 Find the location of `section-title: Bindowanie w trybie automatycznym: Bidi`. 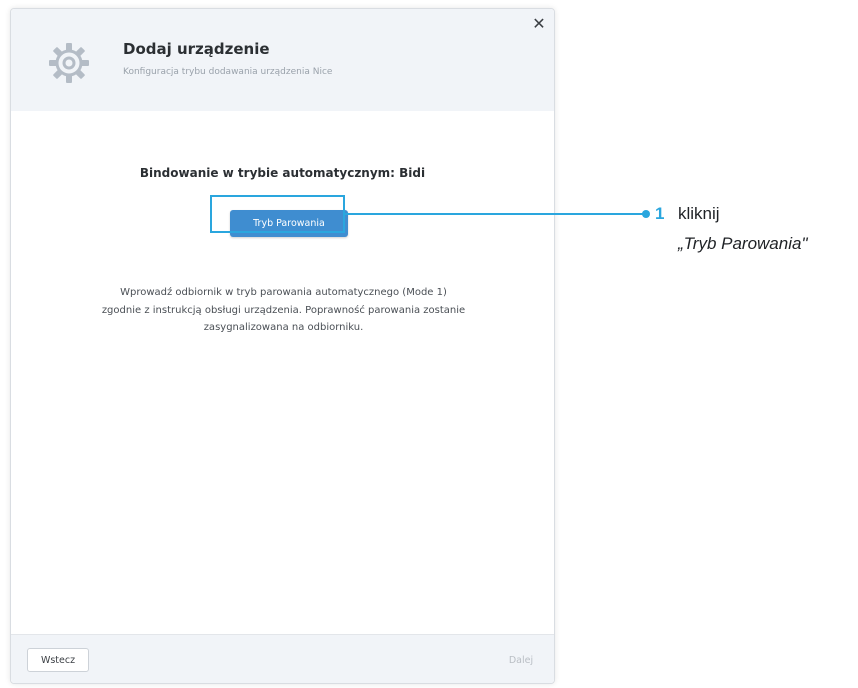

section-title: Bindowanie w trybie automatycznym: Bidi is located at coordinates (282, 173).